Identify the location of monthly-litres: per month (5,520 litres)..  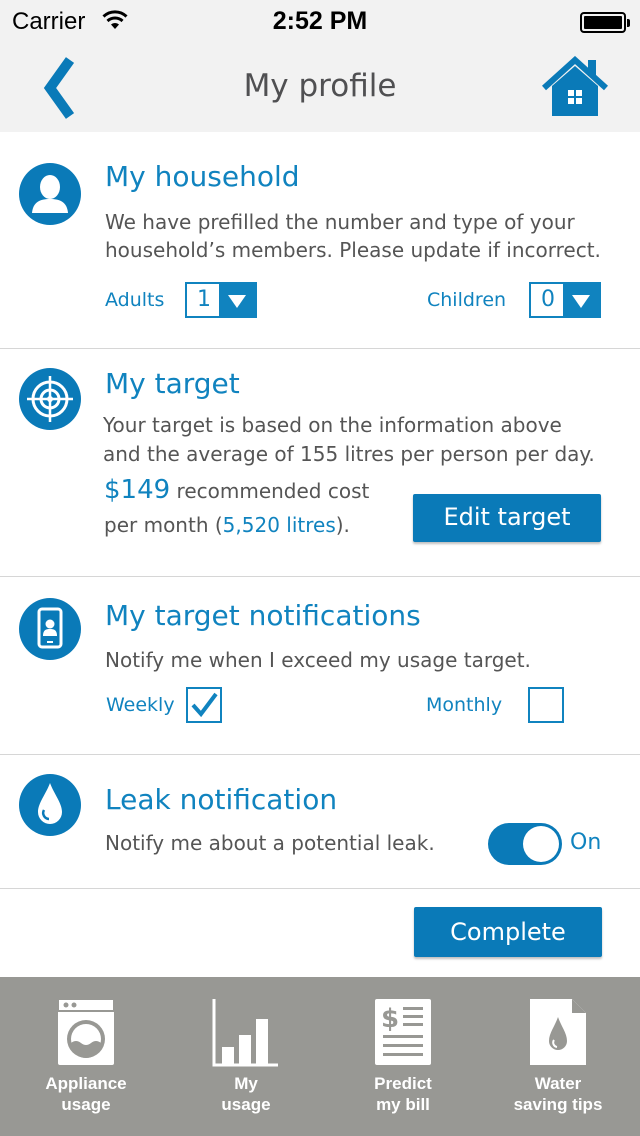
(227, 525).